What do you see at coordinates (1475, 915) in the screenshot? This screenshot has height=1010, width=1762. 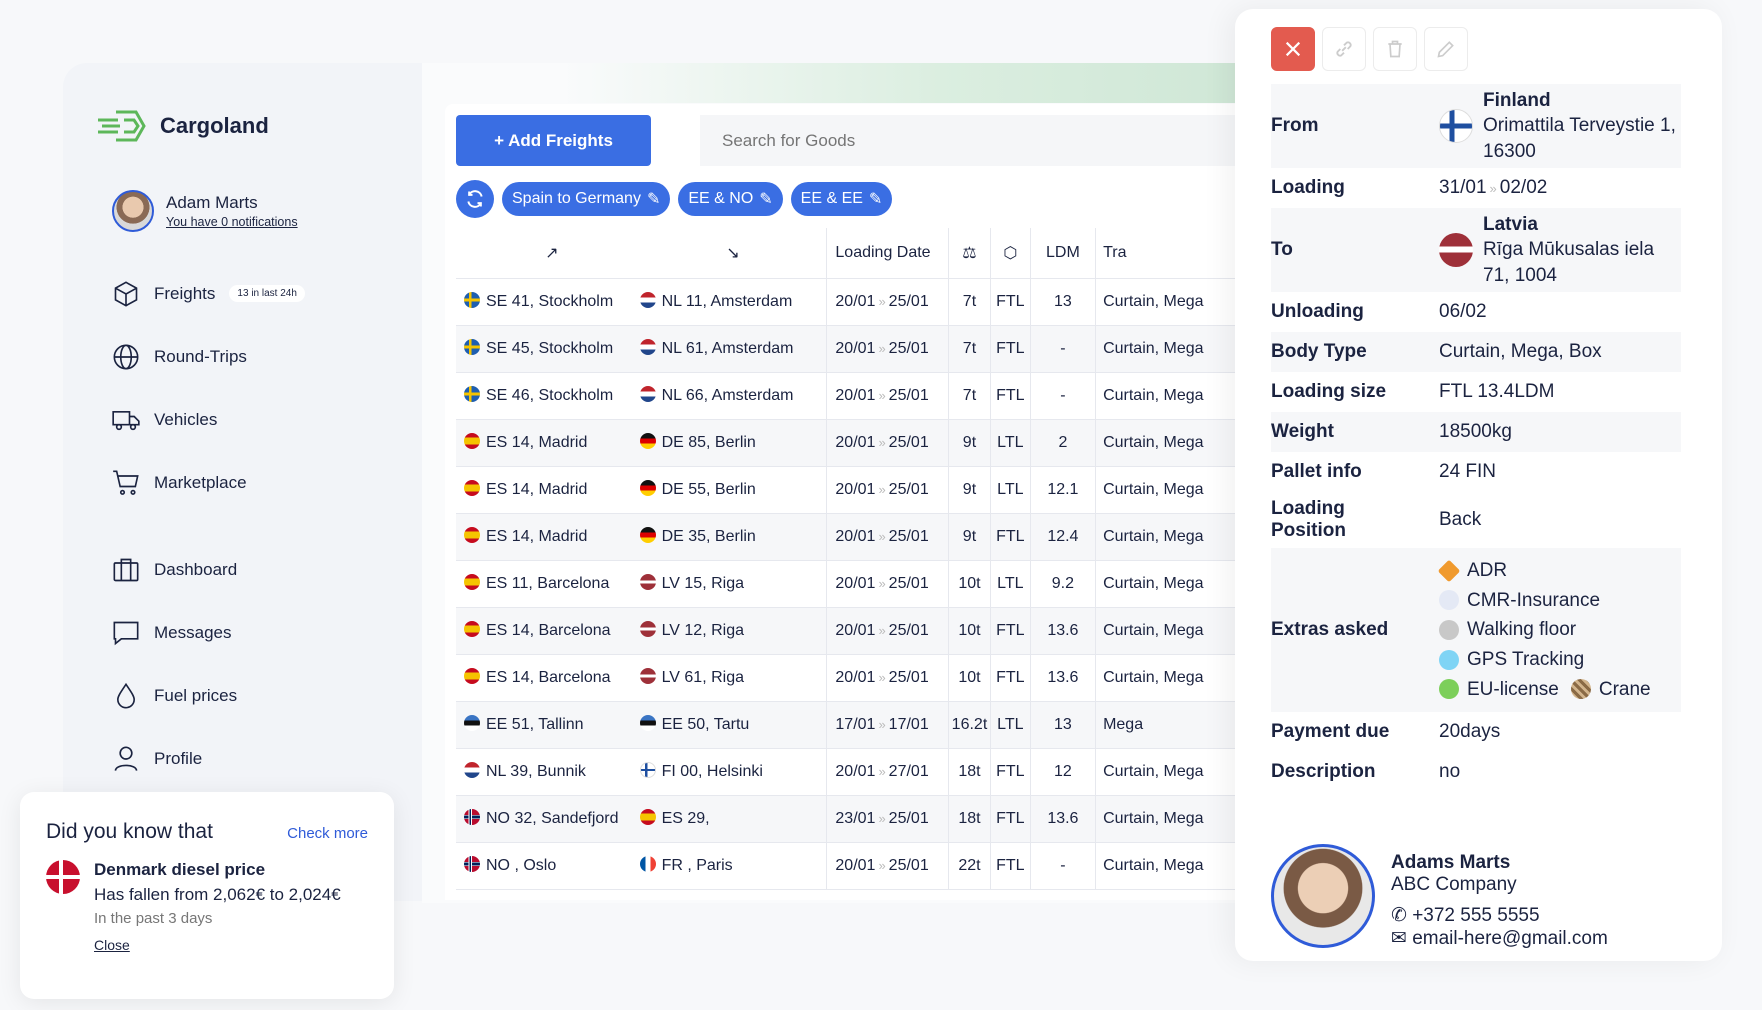 I see `contact-phone: +372 555 5555` at bounding box center [1475, 915].